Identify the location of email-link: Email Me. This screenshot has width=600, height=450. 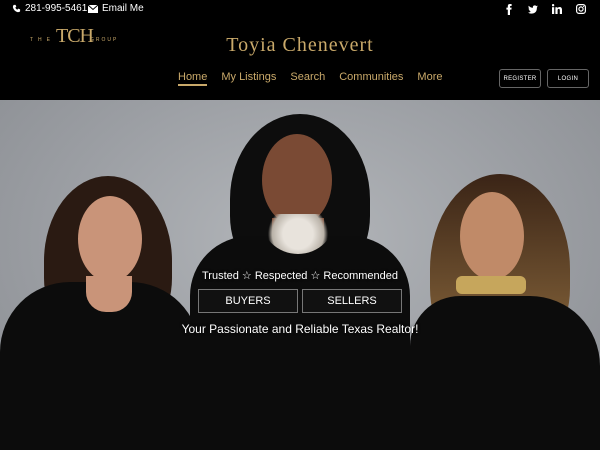
(116, 8).